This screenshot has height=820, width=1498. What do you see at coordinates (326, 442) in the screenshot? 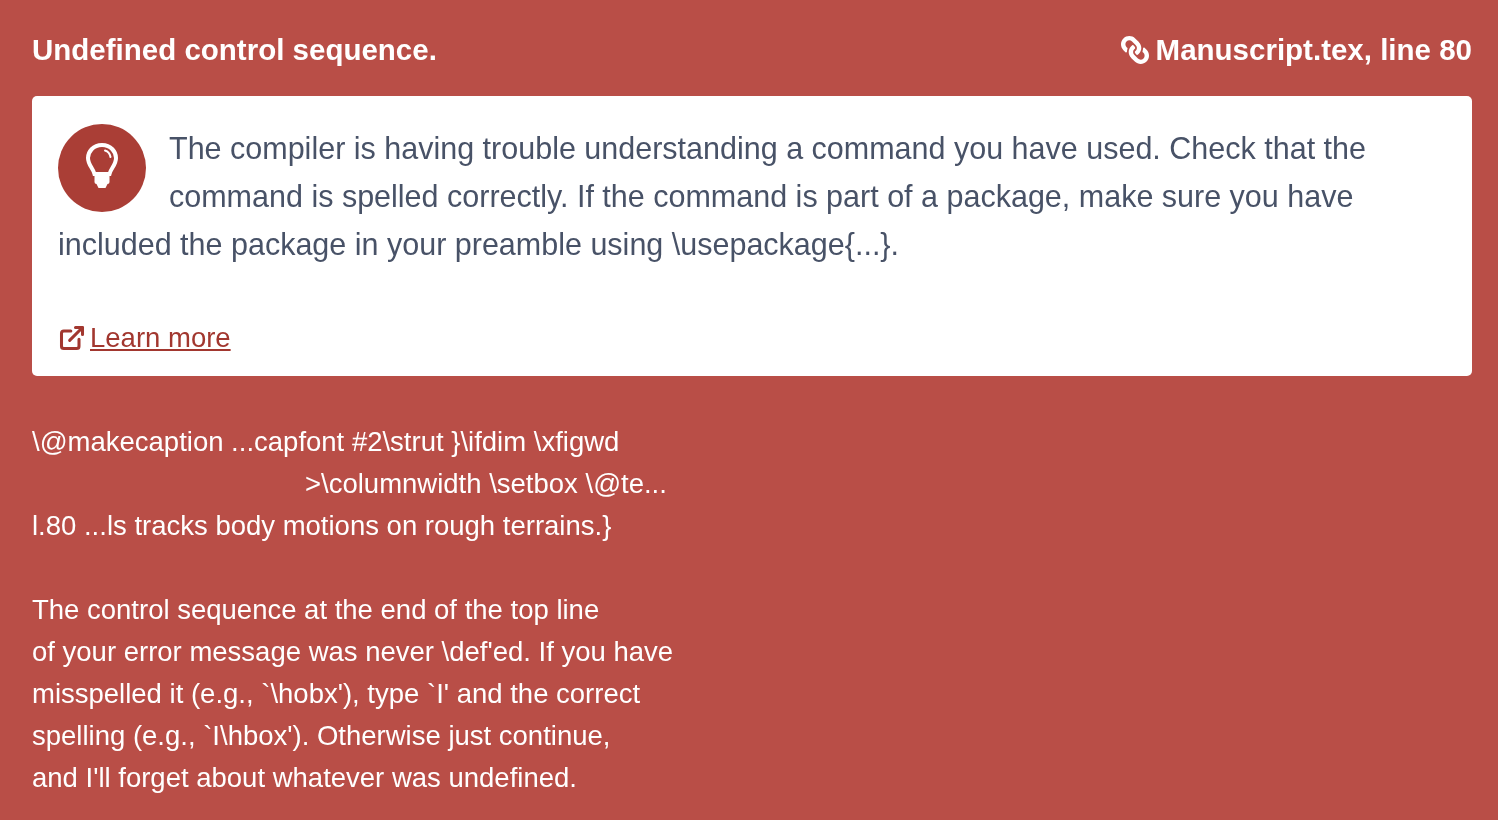
I see `log-line: \@makecaption ...capfont #2\strut }\ifdim \xfigwd` at bounding box center [326, 442].